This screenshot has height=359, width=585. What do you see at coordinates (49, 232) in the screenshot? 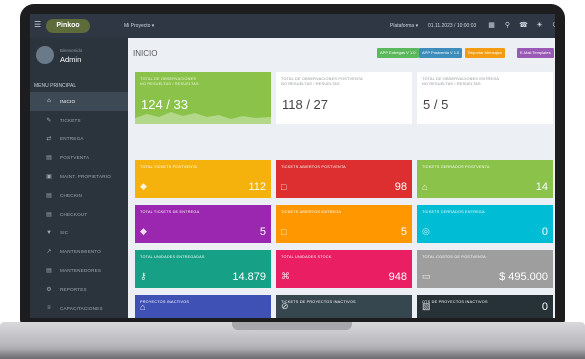
I see `book-icon: ▼` at bounding box center [49, 232].